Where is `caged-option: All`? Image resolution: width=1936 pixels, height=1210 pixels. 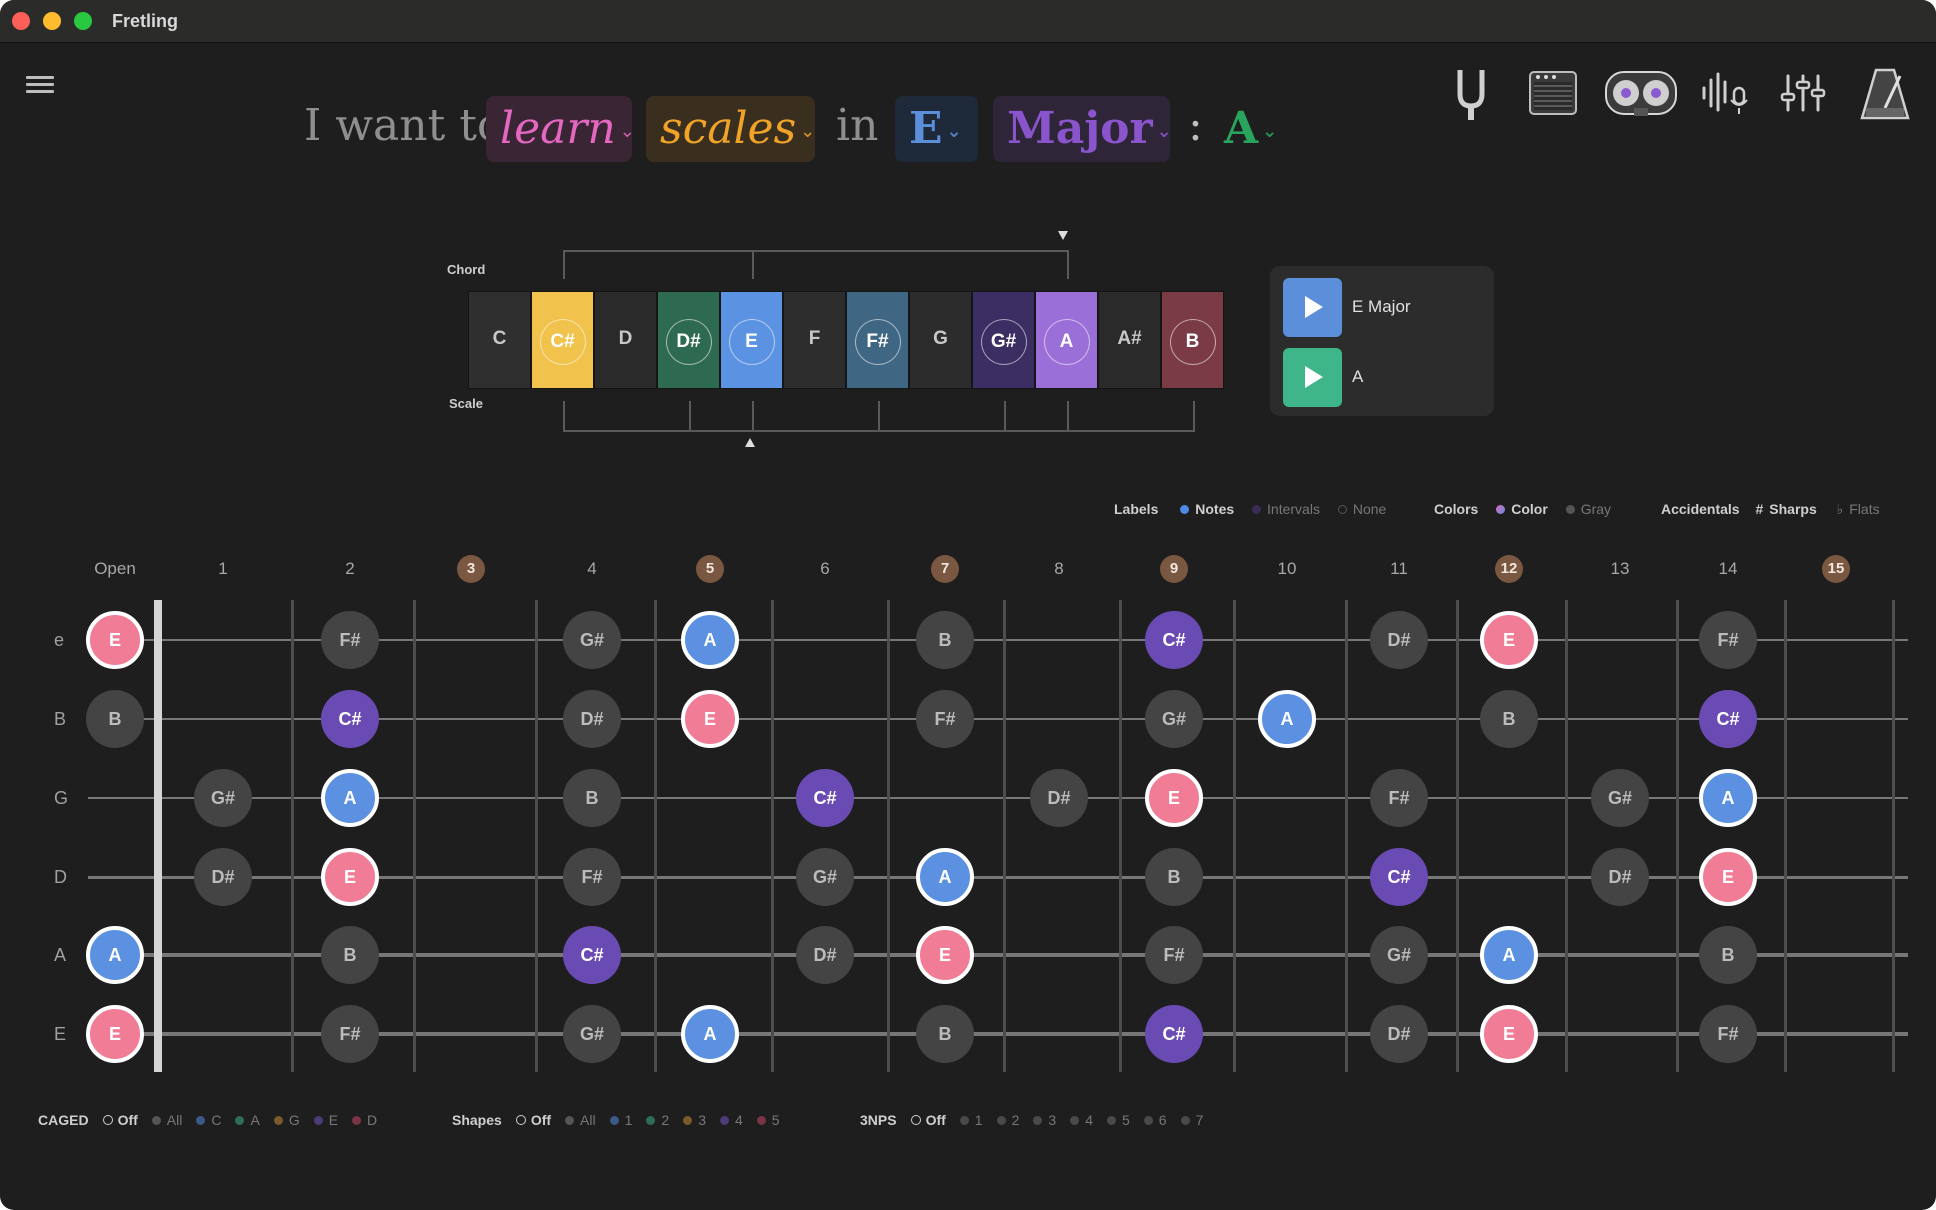 caged-option: All is located at coordinates (166, 1120).